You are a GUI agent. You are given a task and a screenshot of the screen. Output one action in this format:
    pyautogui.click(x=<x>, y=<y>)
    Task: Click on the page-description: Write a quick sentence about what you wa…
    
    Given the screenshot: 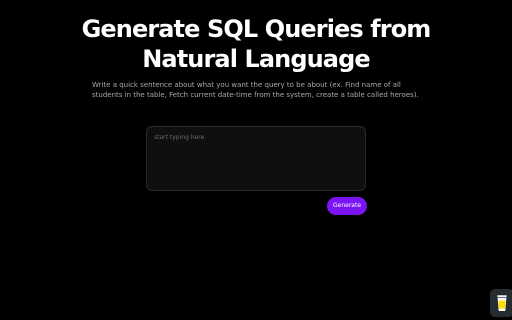 What is the action you would take?
    pyautogui.click(x=255, y=90)
    